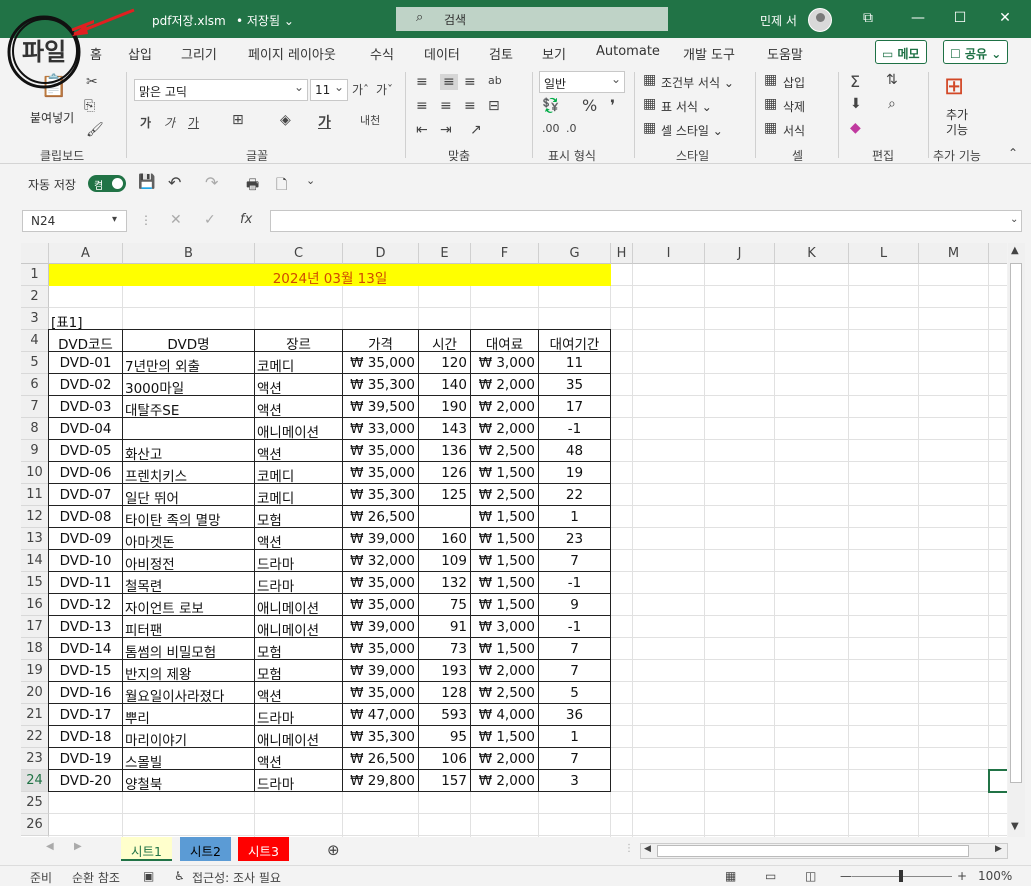 This screenshot has width=1031, height=886. Describe the element at coordinates (686, 106) in the screenshot. I see `table-format-button: 표 서식 ⌄` at that location.